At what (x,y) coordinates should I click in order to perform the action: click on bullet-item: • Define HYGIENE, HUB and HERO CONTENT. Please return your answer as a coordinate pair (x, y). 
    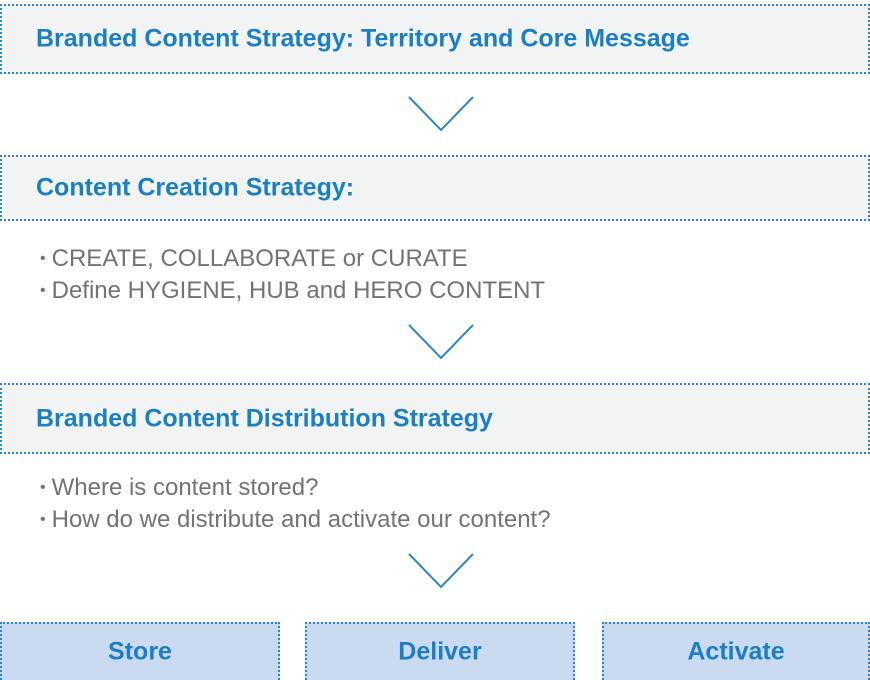
    Looking at the image, I should click on (292, 291).